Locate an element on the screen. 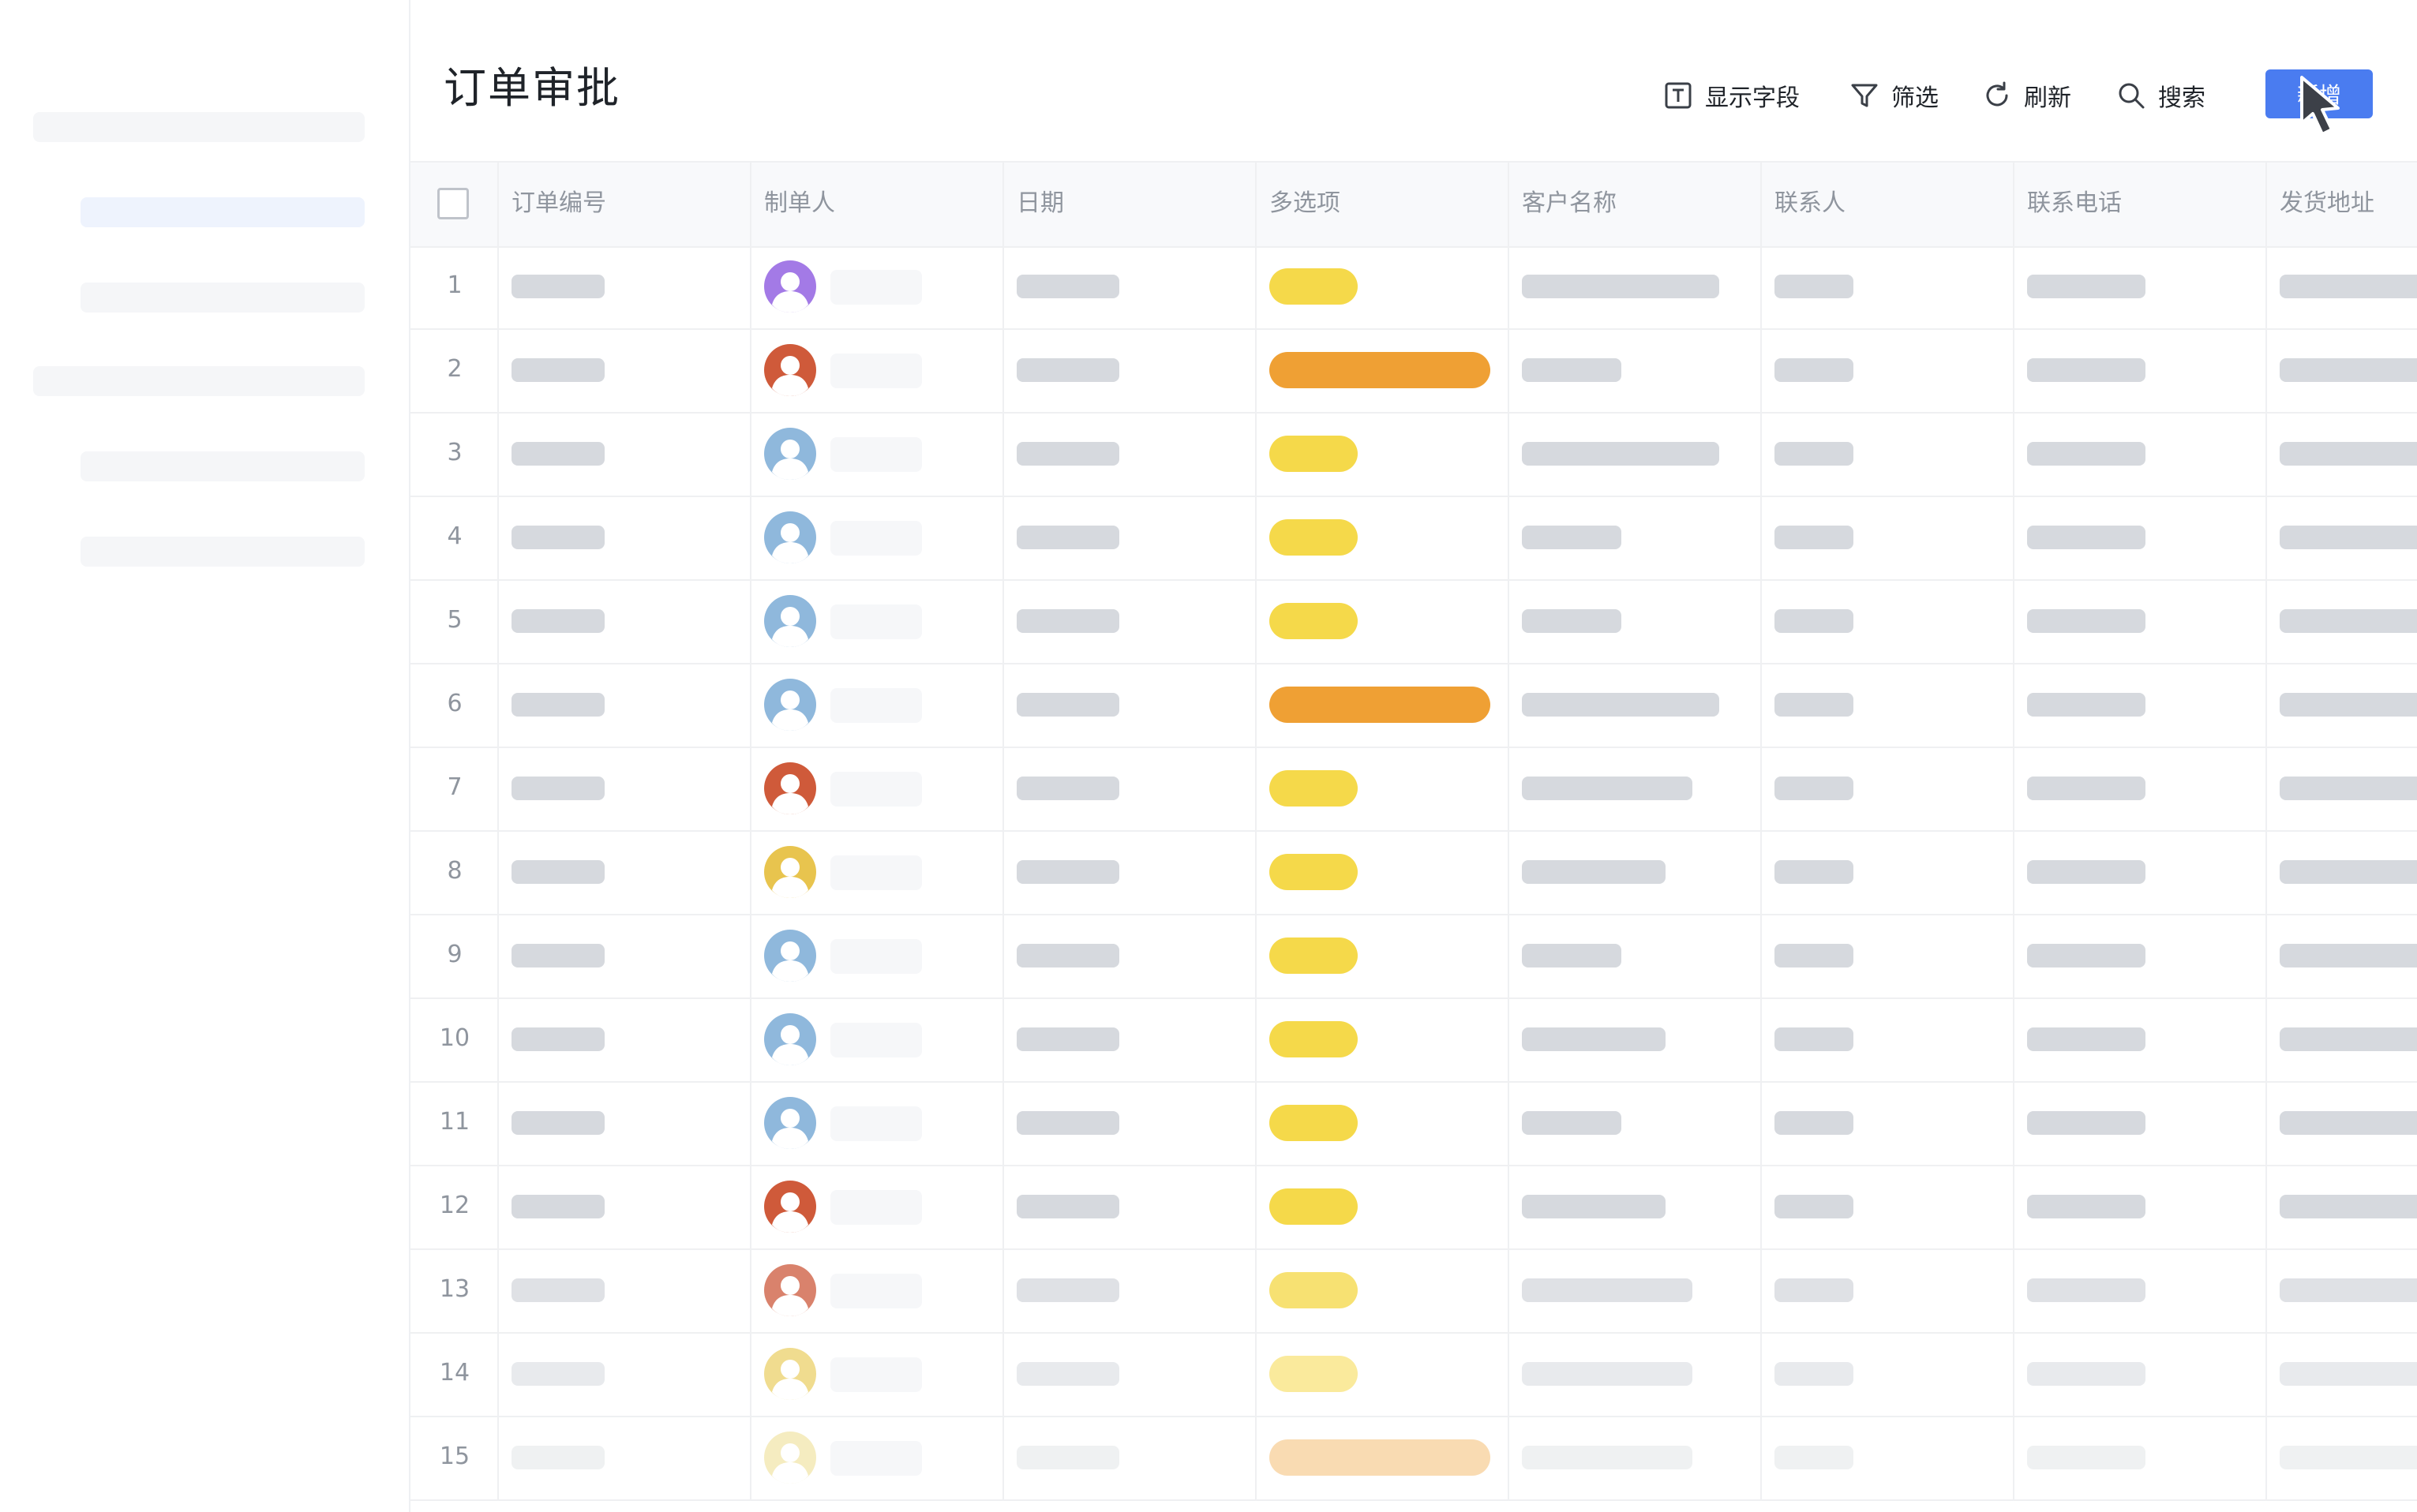 Image resolution: width=2417 pixels, height=1512 pixels. table-row: 4 is located at coordinates (1413, 538).